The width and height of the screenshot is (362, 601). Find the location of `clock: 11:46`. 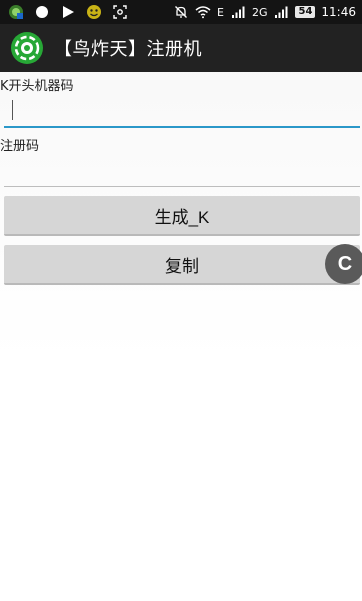

clock: 11:46 is located at coordinates (338, 12).